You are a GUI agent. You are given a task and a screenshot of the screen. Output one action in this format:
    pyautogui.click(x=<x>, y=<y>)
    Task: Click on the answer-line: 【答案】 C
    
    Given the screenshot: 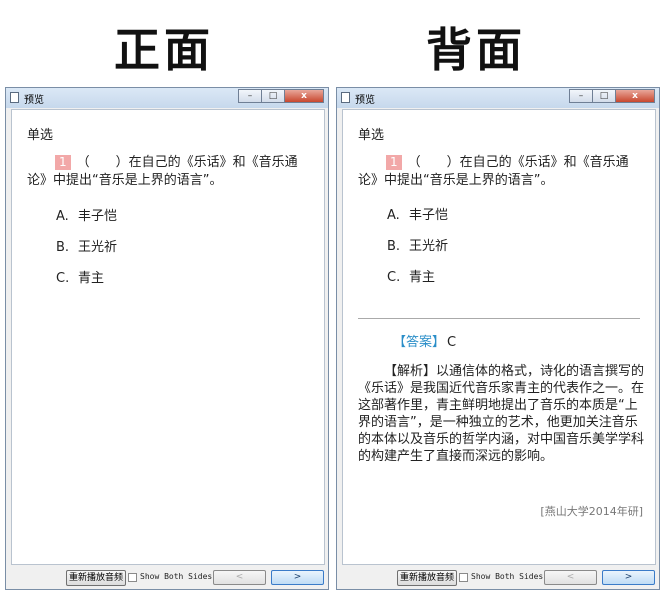 What is the action you would take?
    pyautogui.click(x=424, y=340)
    